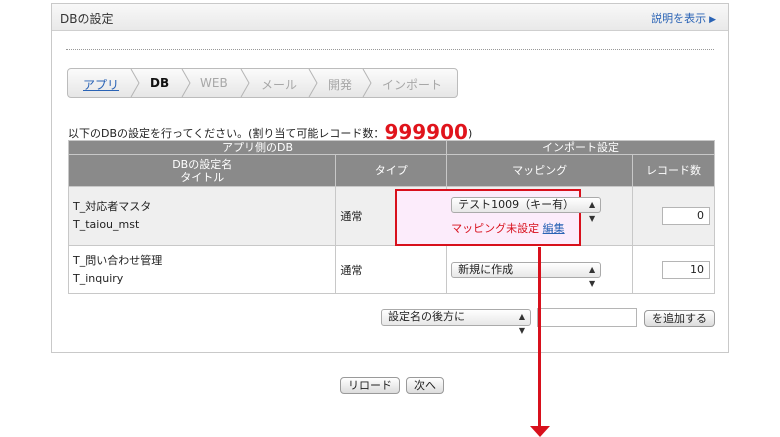 Image resolution: width=780 pixels, height=437 pixels. What do you see at coordinates (370, 385) in the screenshot?
I see `reload-button: リロード` at bounding box center [370, 385].